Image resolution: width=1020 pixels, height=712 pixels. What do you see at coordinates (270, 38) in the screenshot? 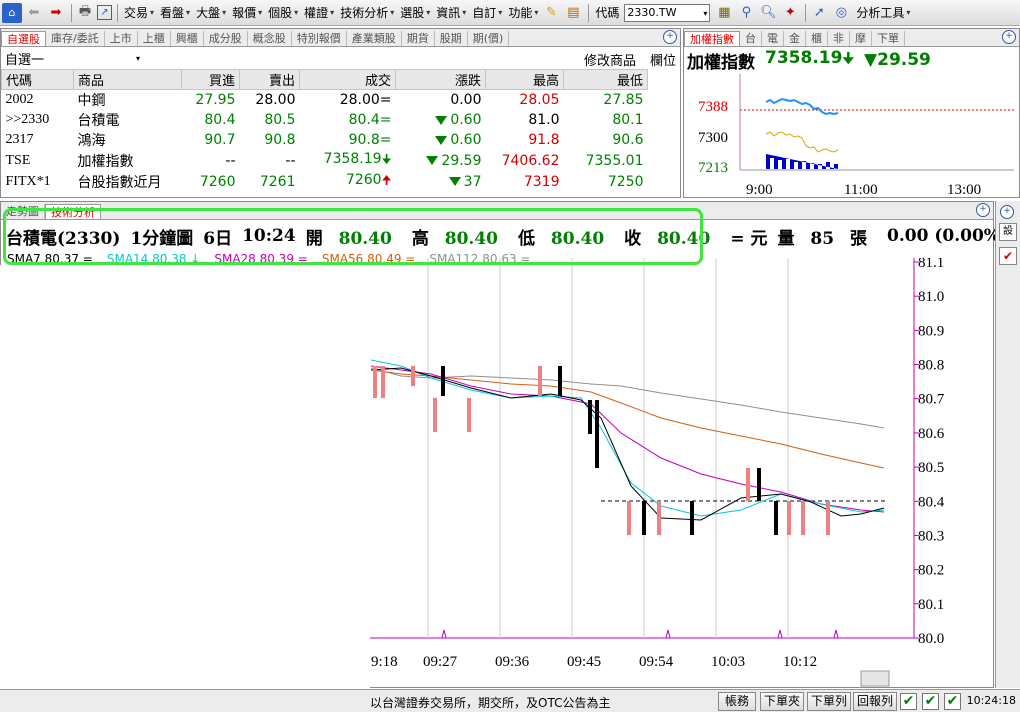
I see `tab-concept: 概念股` at bounding box center [270, 38].